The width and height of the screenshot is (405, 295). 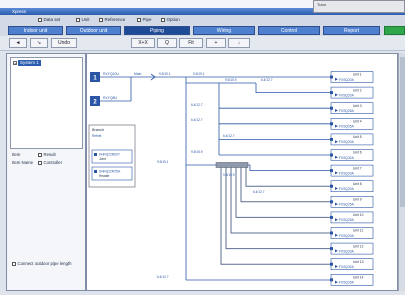 I want to click on indoor-unit: Unit 7FXSQ20A, so click(x=352, y=170).